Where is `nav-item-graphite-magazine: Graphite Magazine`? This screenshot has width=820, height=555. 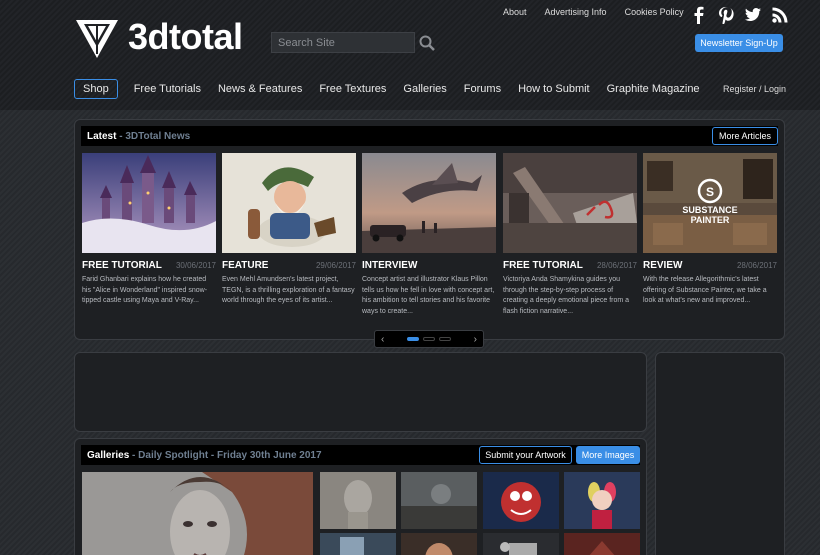 nav-item-graphite-magazine: Graphite Magazine is located at coordinates (653, 89).